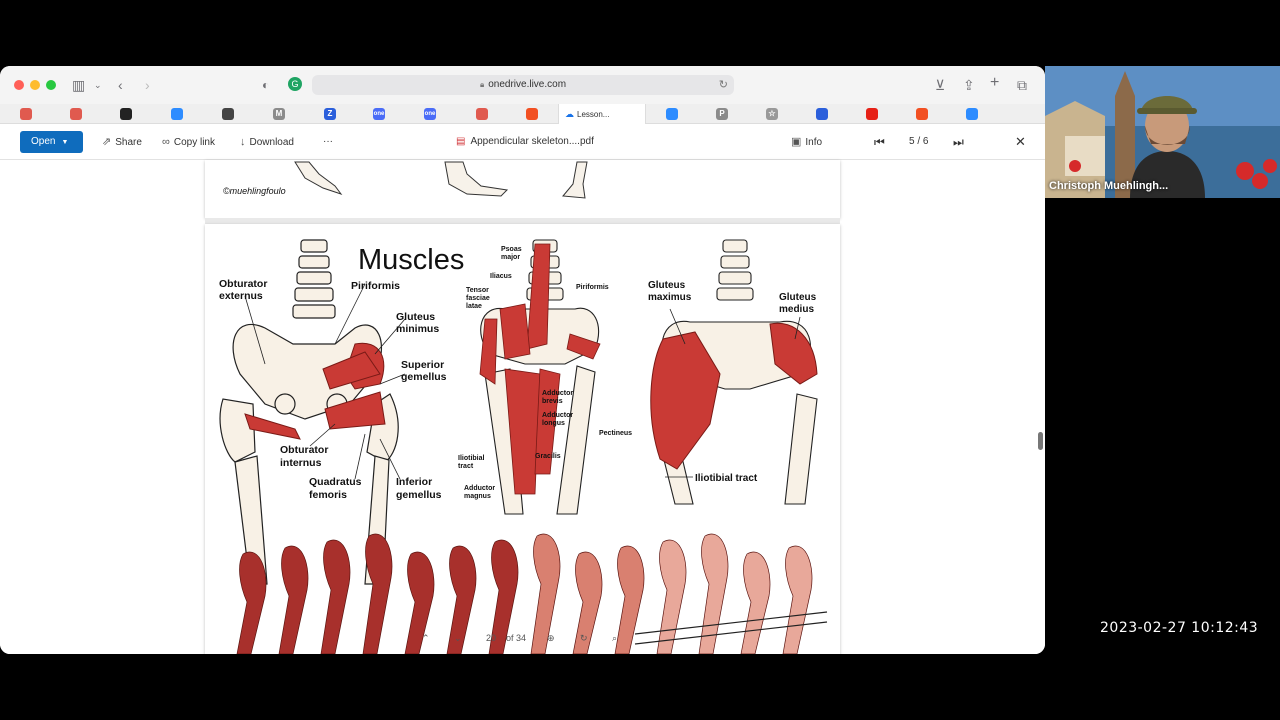 This screenshot has width=1280, height=720. I want to click on label-iliotibial-small-1: Iliotibial, so click(471, 458).